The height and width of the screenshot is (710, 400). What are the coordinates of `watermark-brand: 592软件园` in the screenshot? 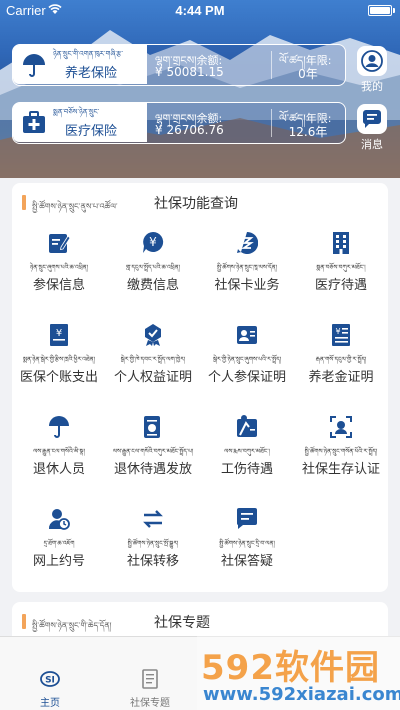 It's located at (290, 668).